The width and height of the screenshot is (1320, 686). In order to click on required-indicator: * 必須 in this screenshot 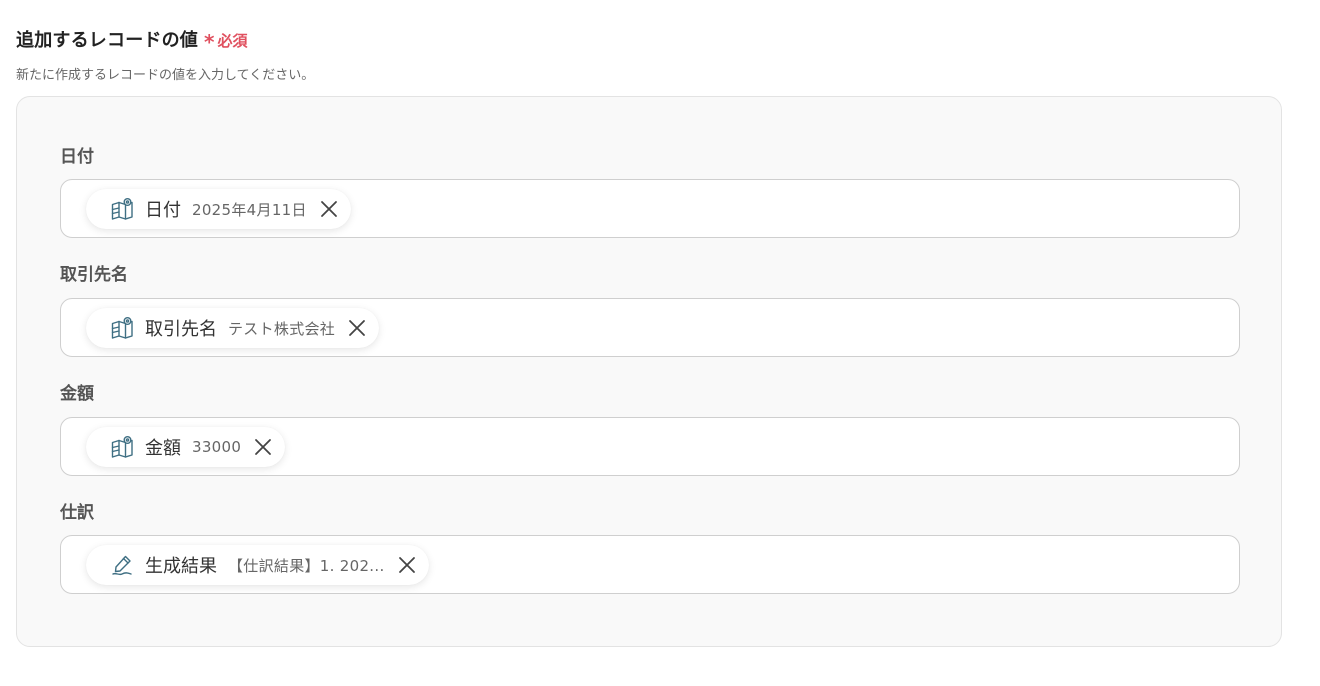, I will do `click(226, 41)`.